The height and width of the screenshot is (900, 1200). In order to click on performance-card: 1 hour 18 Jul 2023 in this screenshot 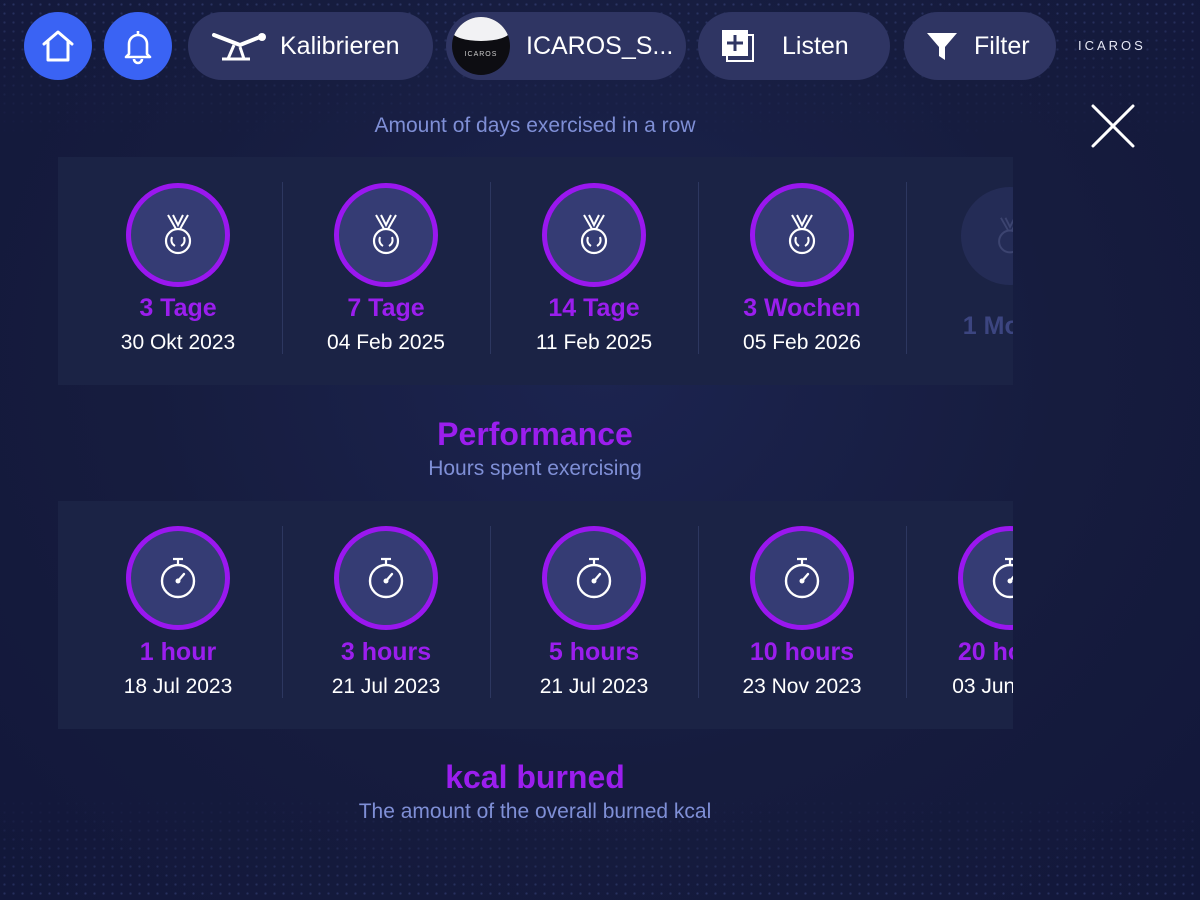, I will do `click(178, 615)`.